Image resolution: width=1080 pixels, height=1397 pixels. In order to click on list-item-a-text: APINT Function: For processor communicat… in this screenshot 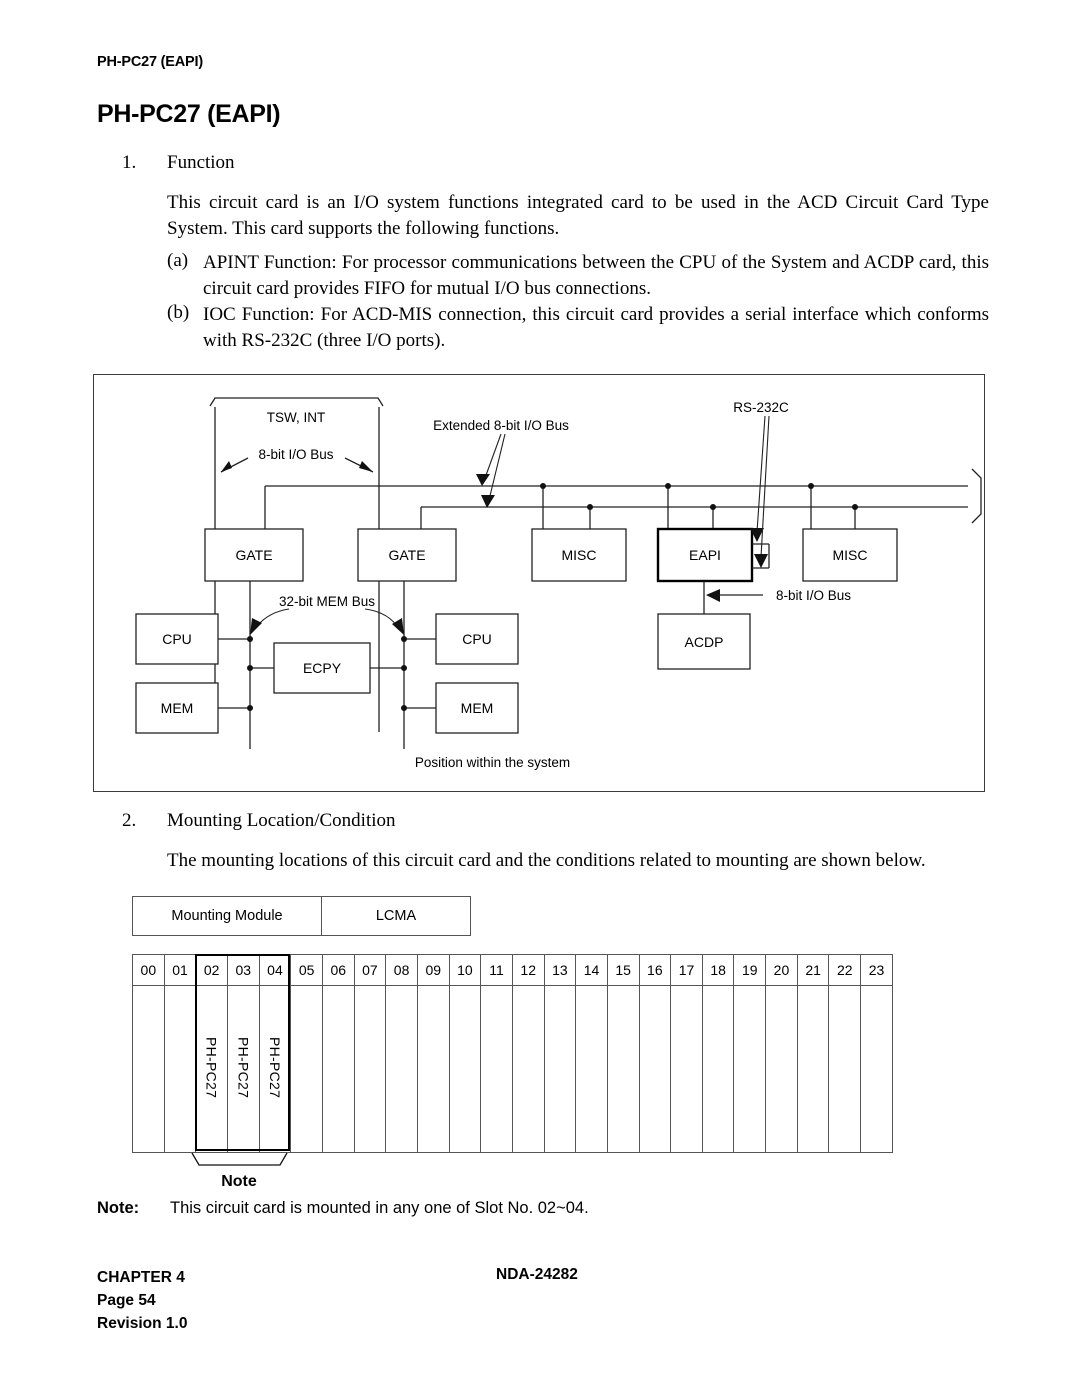, I will do `click(596, 275)`.